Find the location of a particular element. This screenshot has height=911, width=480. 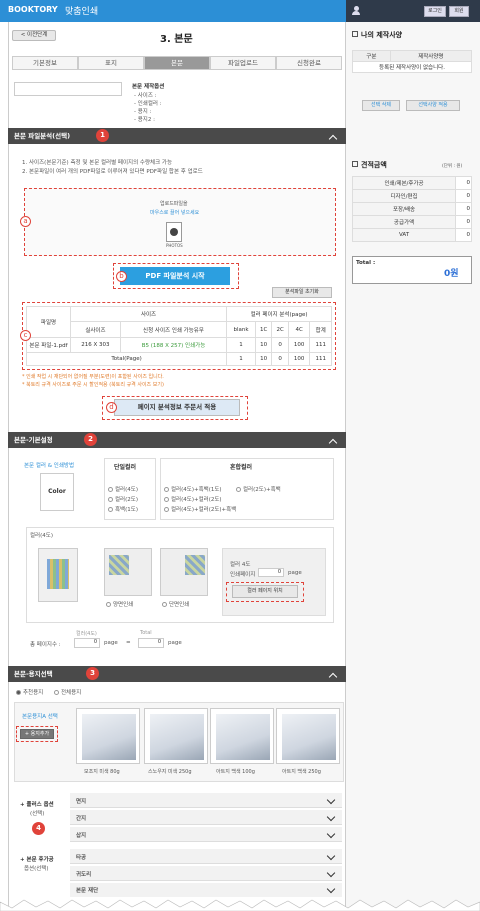

warning-1: * 인쇄 작업 시 재단되어 없어질 부분(도련)이 포함된 사이즈 입니다. is located at coordinates (93, 377).